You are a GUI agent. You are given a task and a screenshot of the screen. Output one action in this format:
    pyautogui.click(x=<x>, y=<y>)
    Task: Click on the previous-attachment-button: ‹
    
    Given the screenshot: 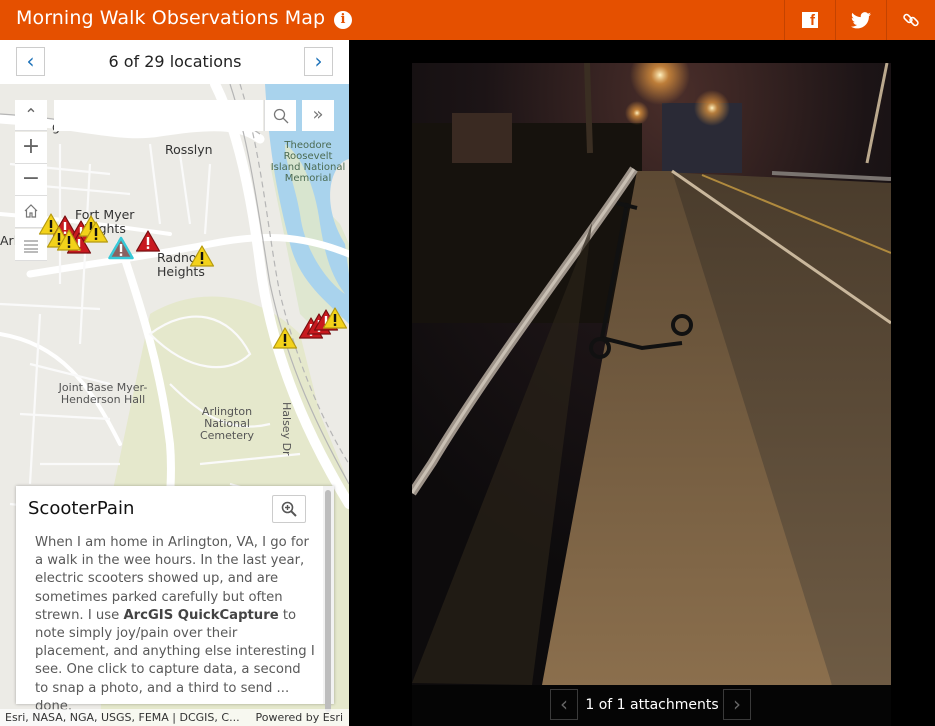 What is the action you would take?
    pyautogui.click(x=564, y=704)
    